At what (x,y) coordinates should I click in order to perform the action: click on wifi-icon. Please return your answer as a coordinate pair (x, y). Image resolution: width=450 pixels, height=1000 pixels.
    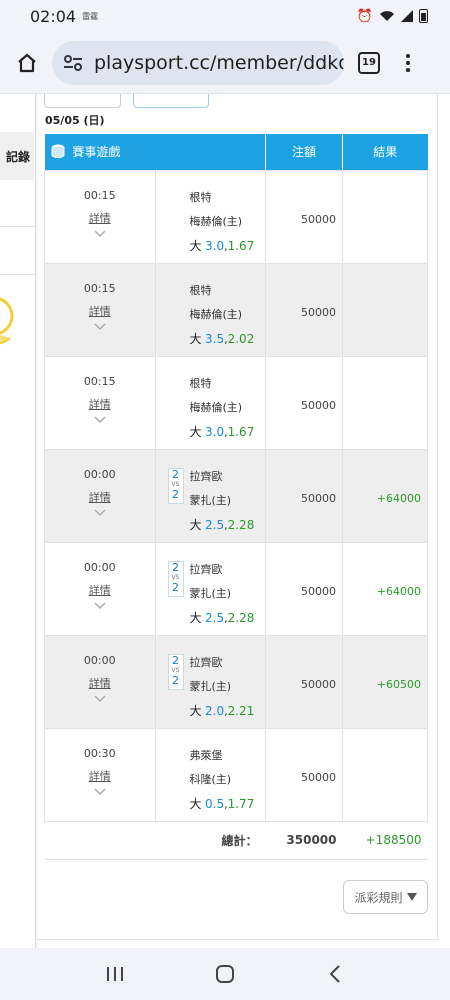
    Looking at the image, I should click on (387, 16).